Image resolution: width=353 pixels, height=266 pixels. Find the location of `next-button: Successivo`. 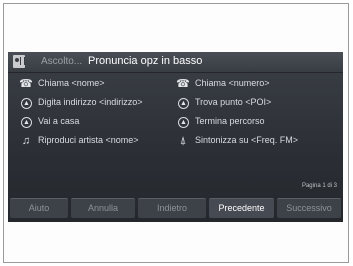

next-button: Successivo is located at coordinates (309, 208).